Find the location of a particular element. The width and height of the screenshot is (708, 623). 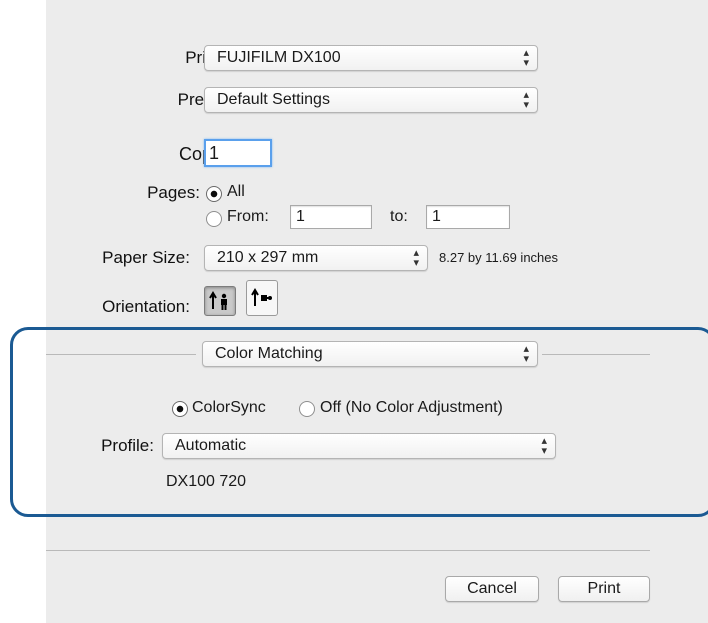

landscape-orientation-icon is located at coordinates (261, 297).